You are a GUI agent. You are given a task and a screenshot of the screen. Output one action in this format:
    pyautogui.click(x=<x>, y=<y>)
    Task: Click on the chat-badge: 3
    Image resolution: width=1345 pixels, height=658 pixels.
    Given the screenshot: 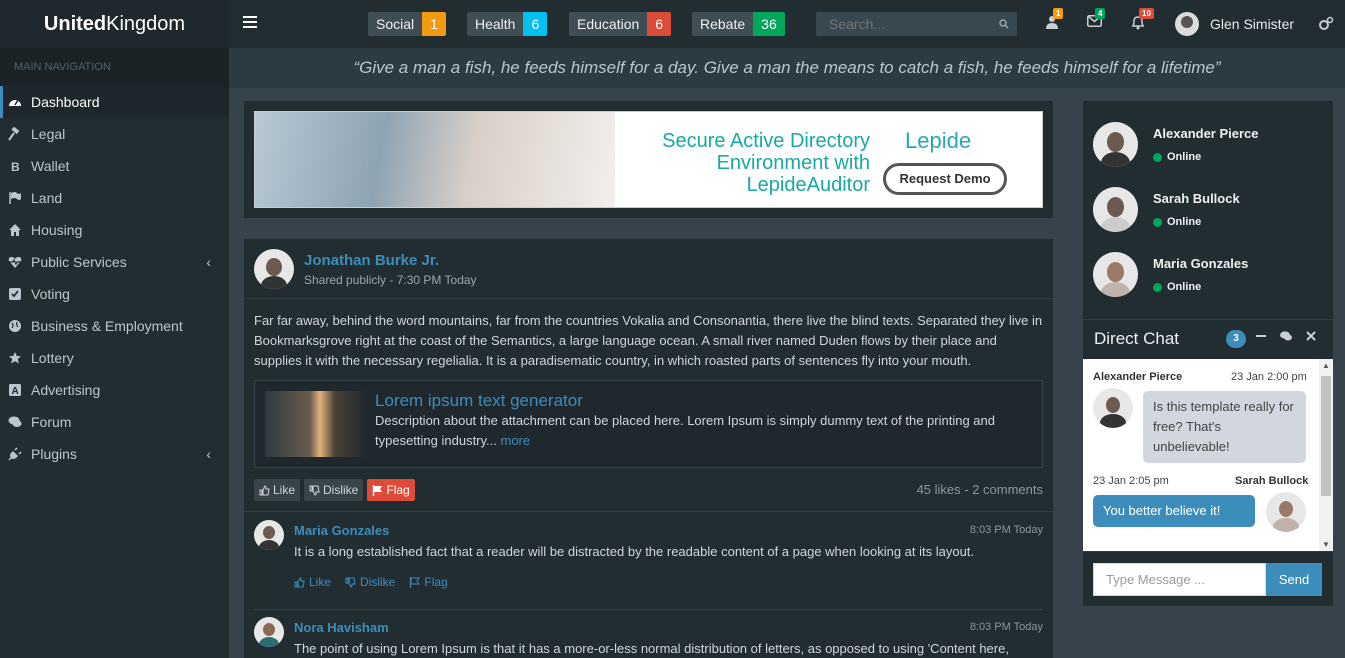 What is the action you would take?
    pyautogui.click(x=1236, y=339)
    